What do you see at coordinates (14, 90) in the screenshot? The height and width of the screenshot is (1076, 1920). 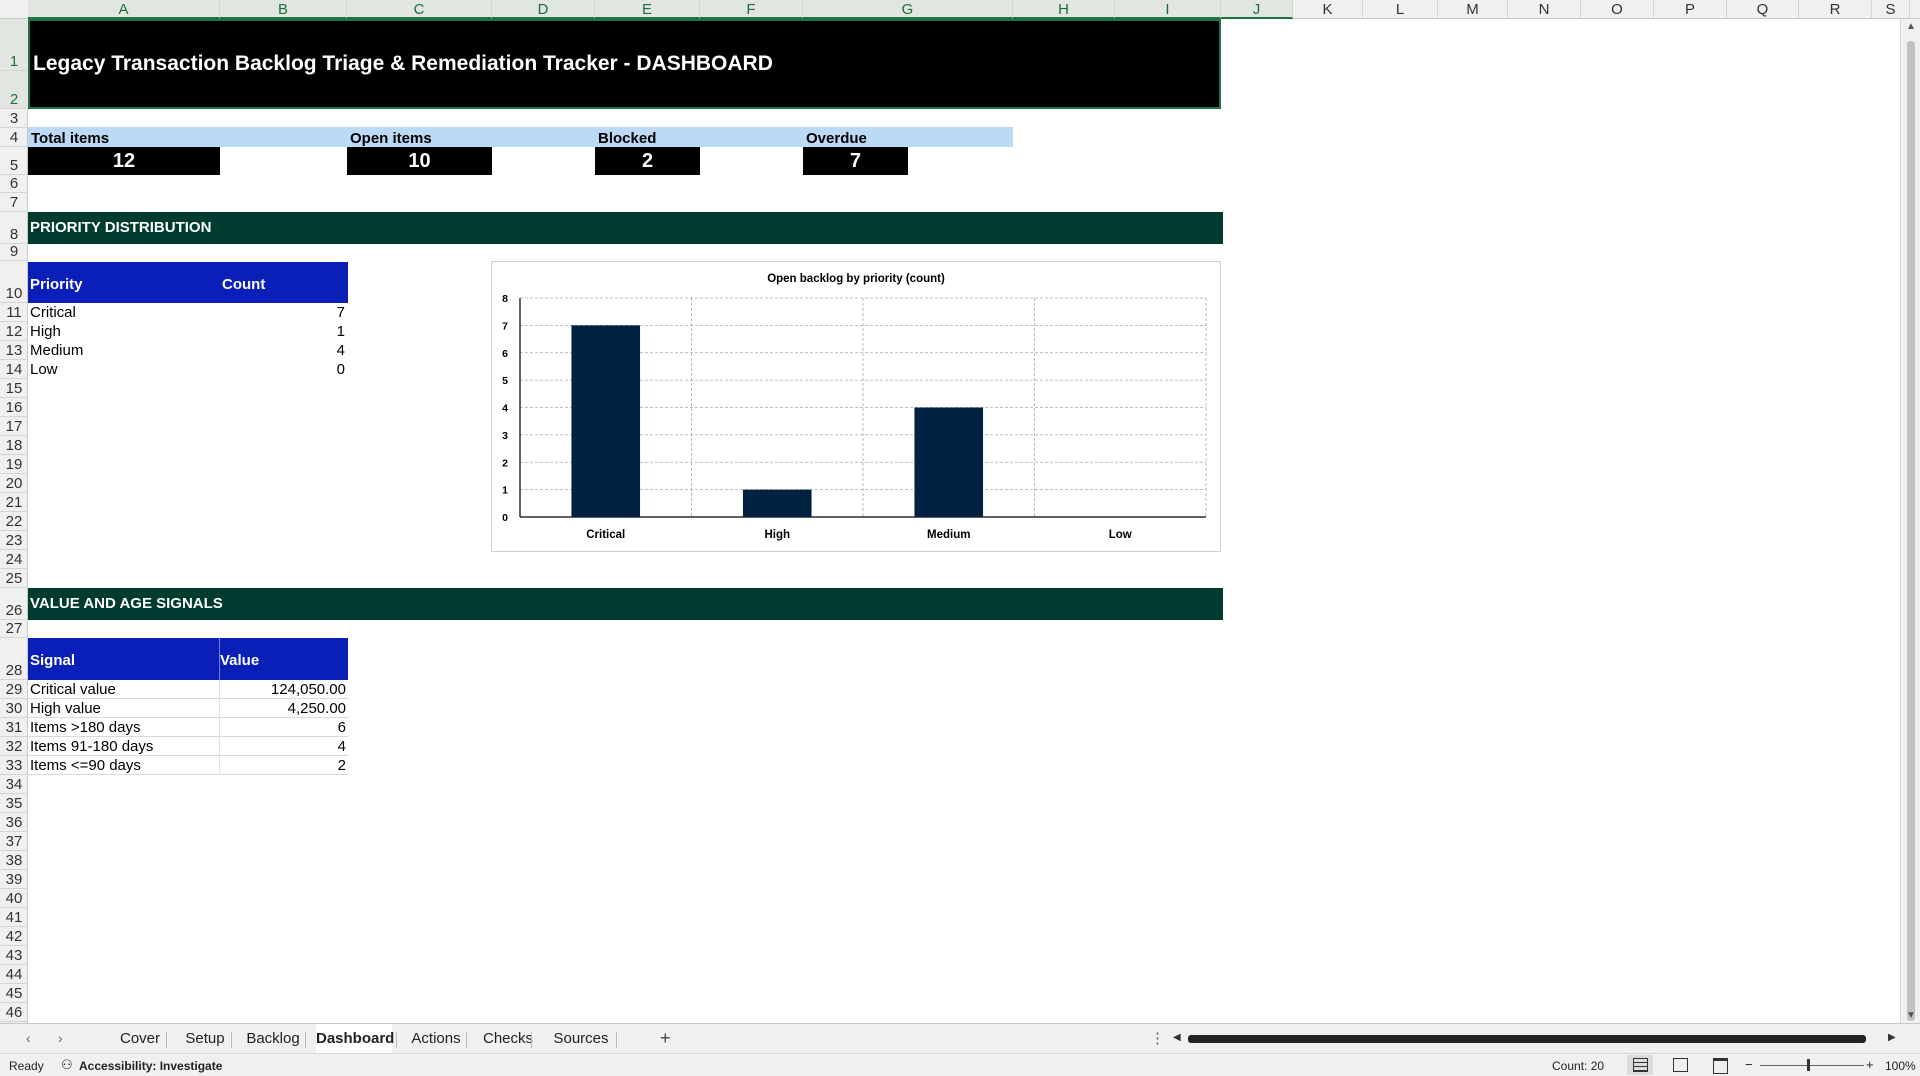 I see `row-header-2: 2` at bounding box center [14, 90].